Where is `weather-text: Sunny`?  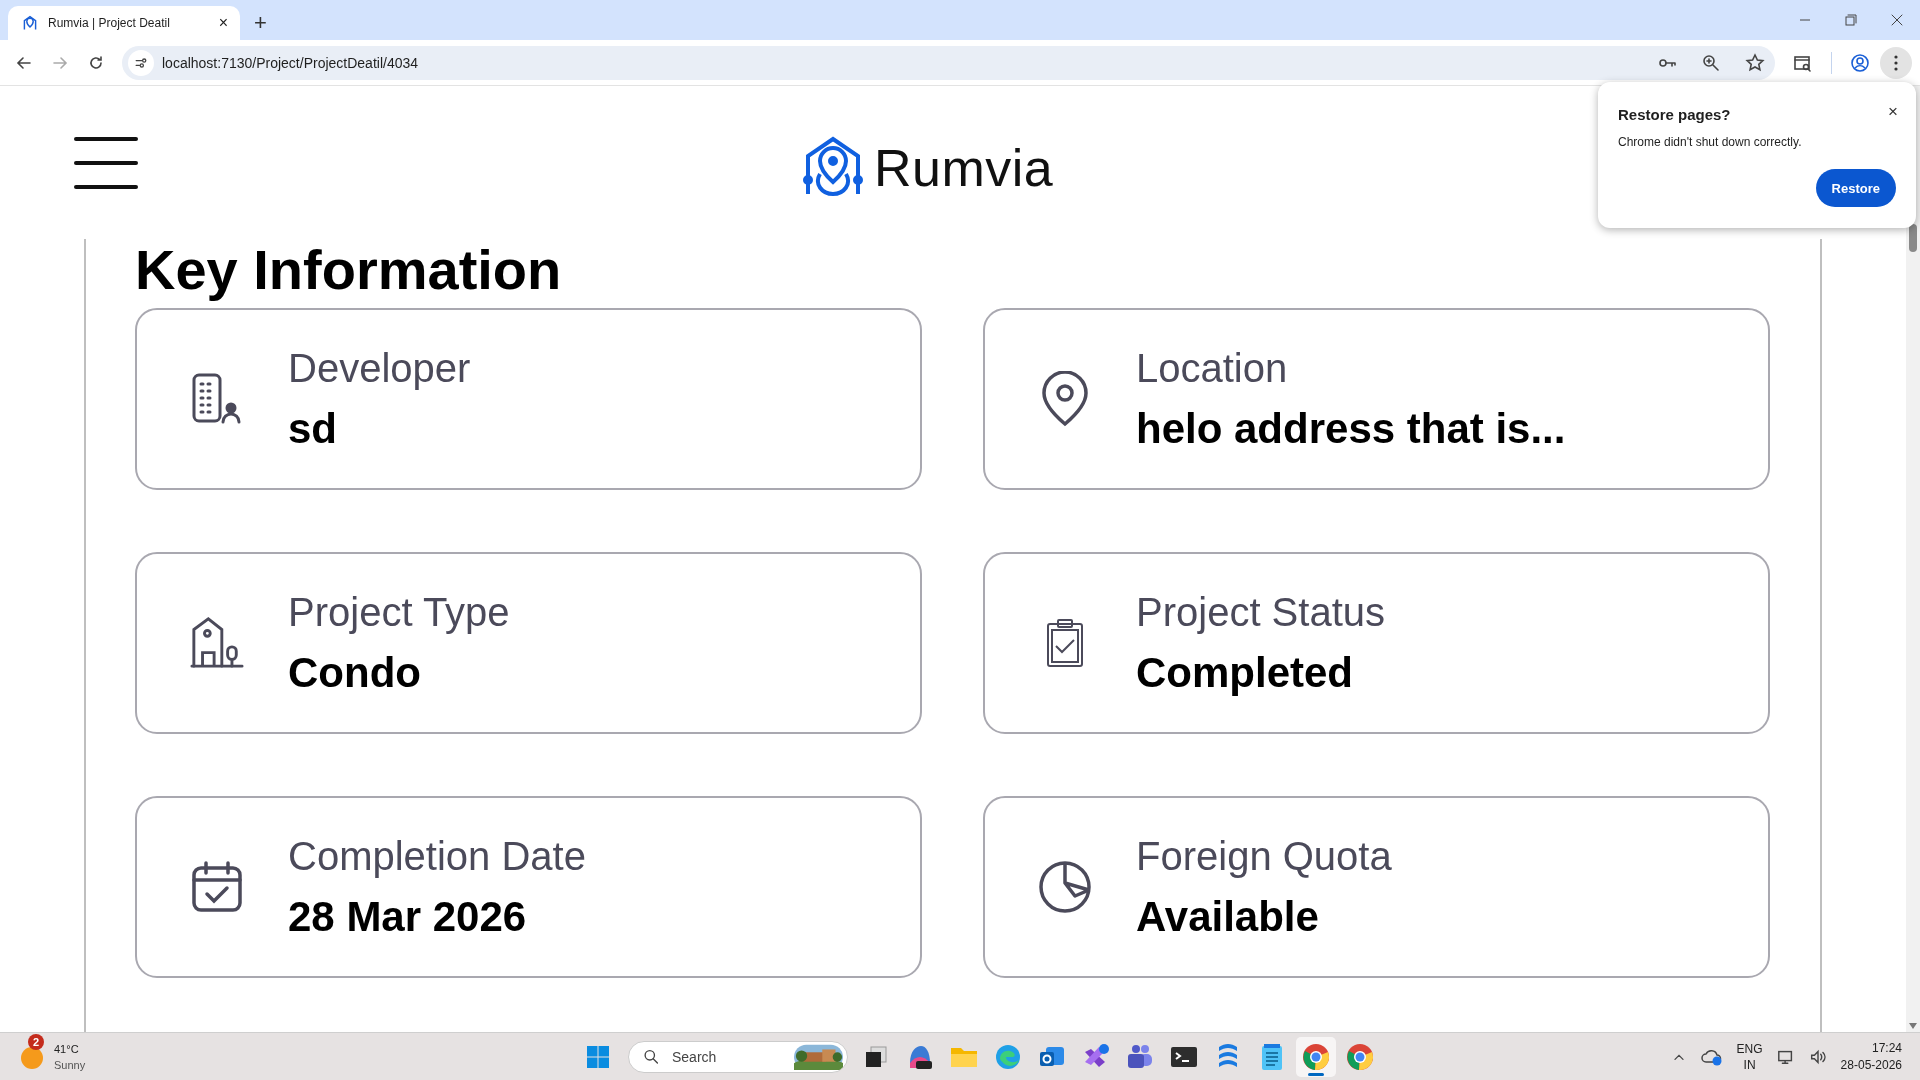
weather-text: Sunny is located at coordinates (70, 1065).